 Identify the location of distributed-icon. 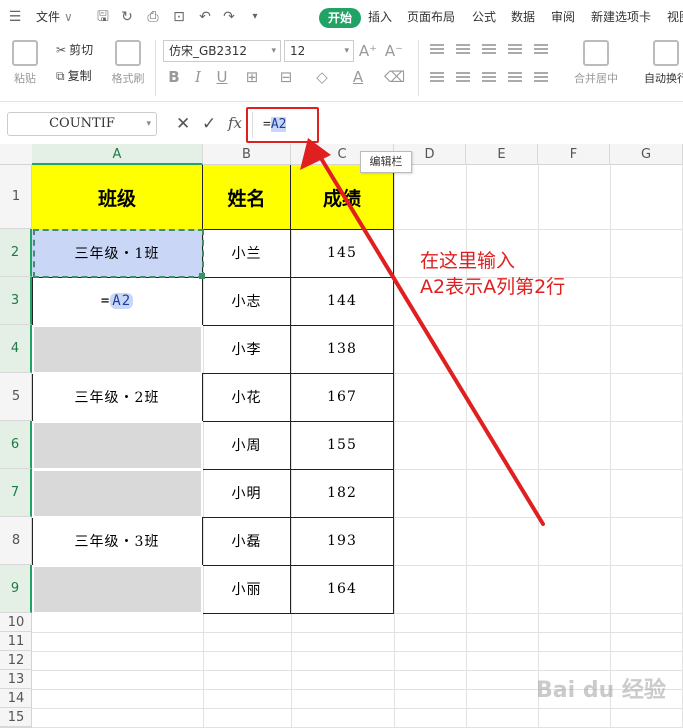
(541, 78).